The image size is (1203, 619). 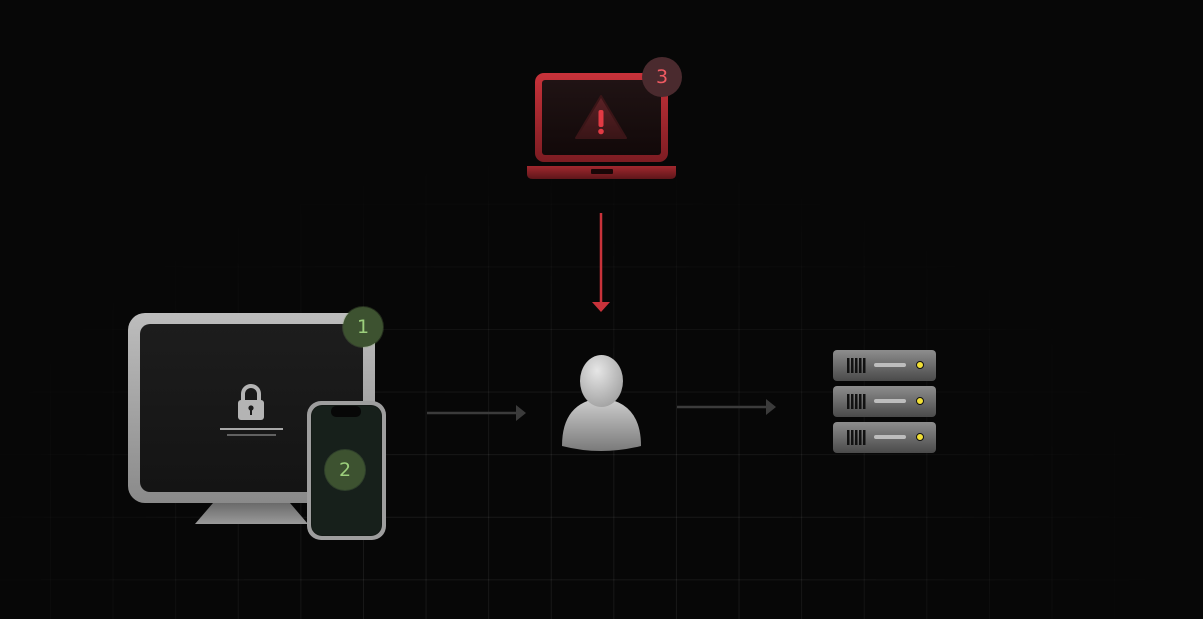 I want to click on step-badge-3: 3, so click(x=662, y=77).